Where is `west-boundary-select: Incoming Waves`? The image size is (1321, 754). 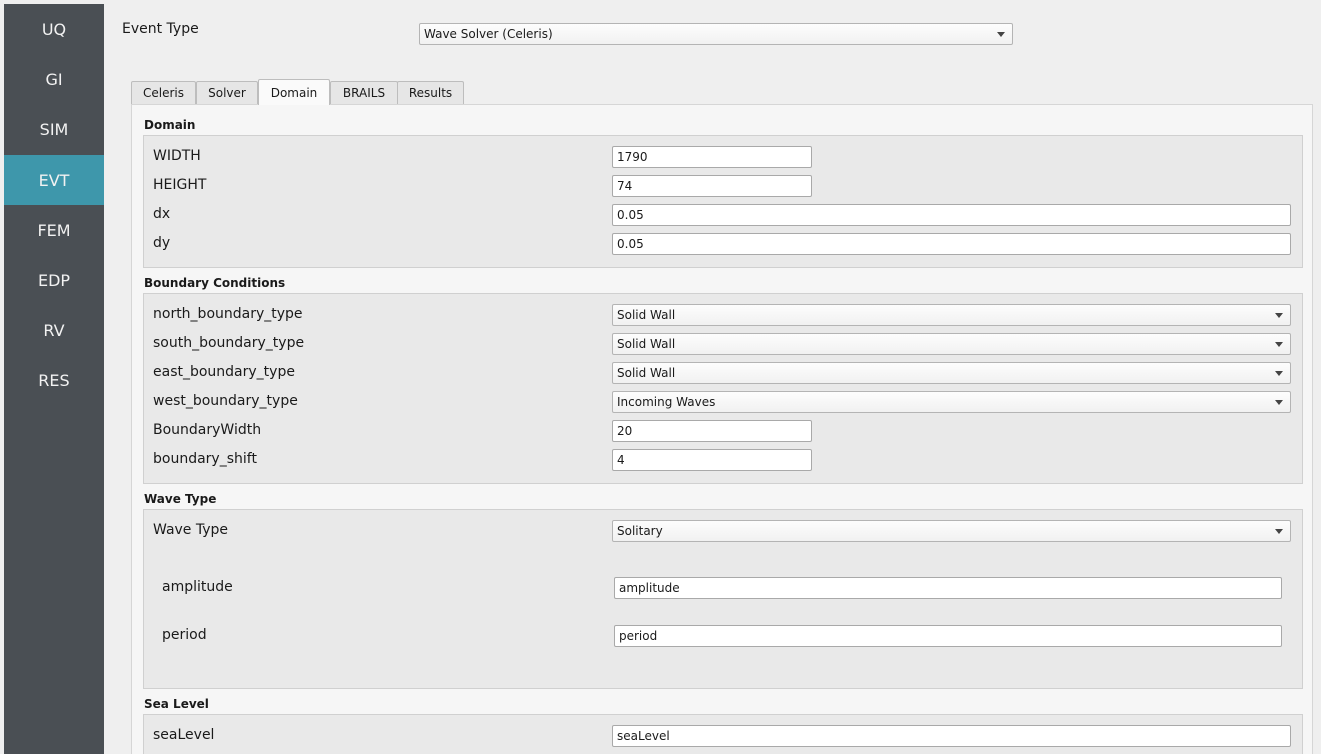
west-boundary-select: Incoming Waves is located at coordinates (951, 402).